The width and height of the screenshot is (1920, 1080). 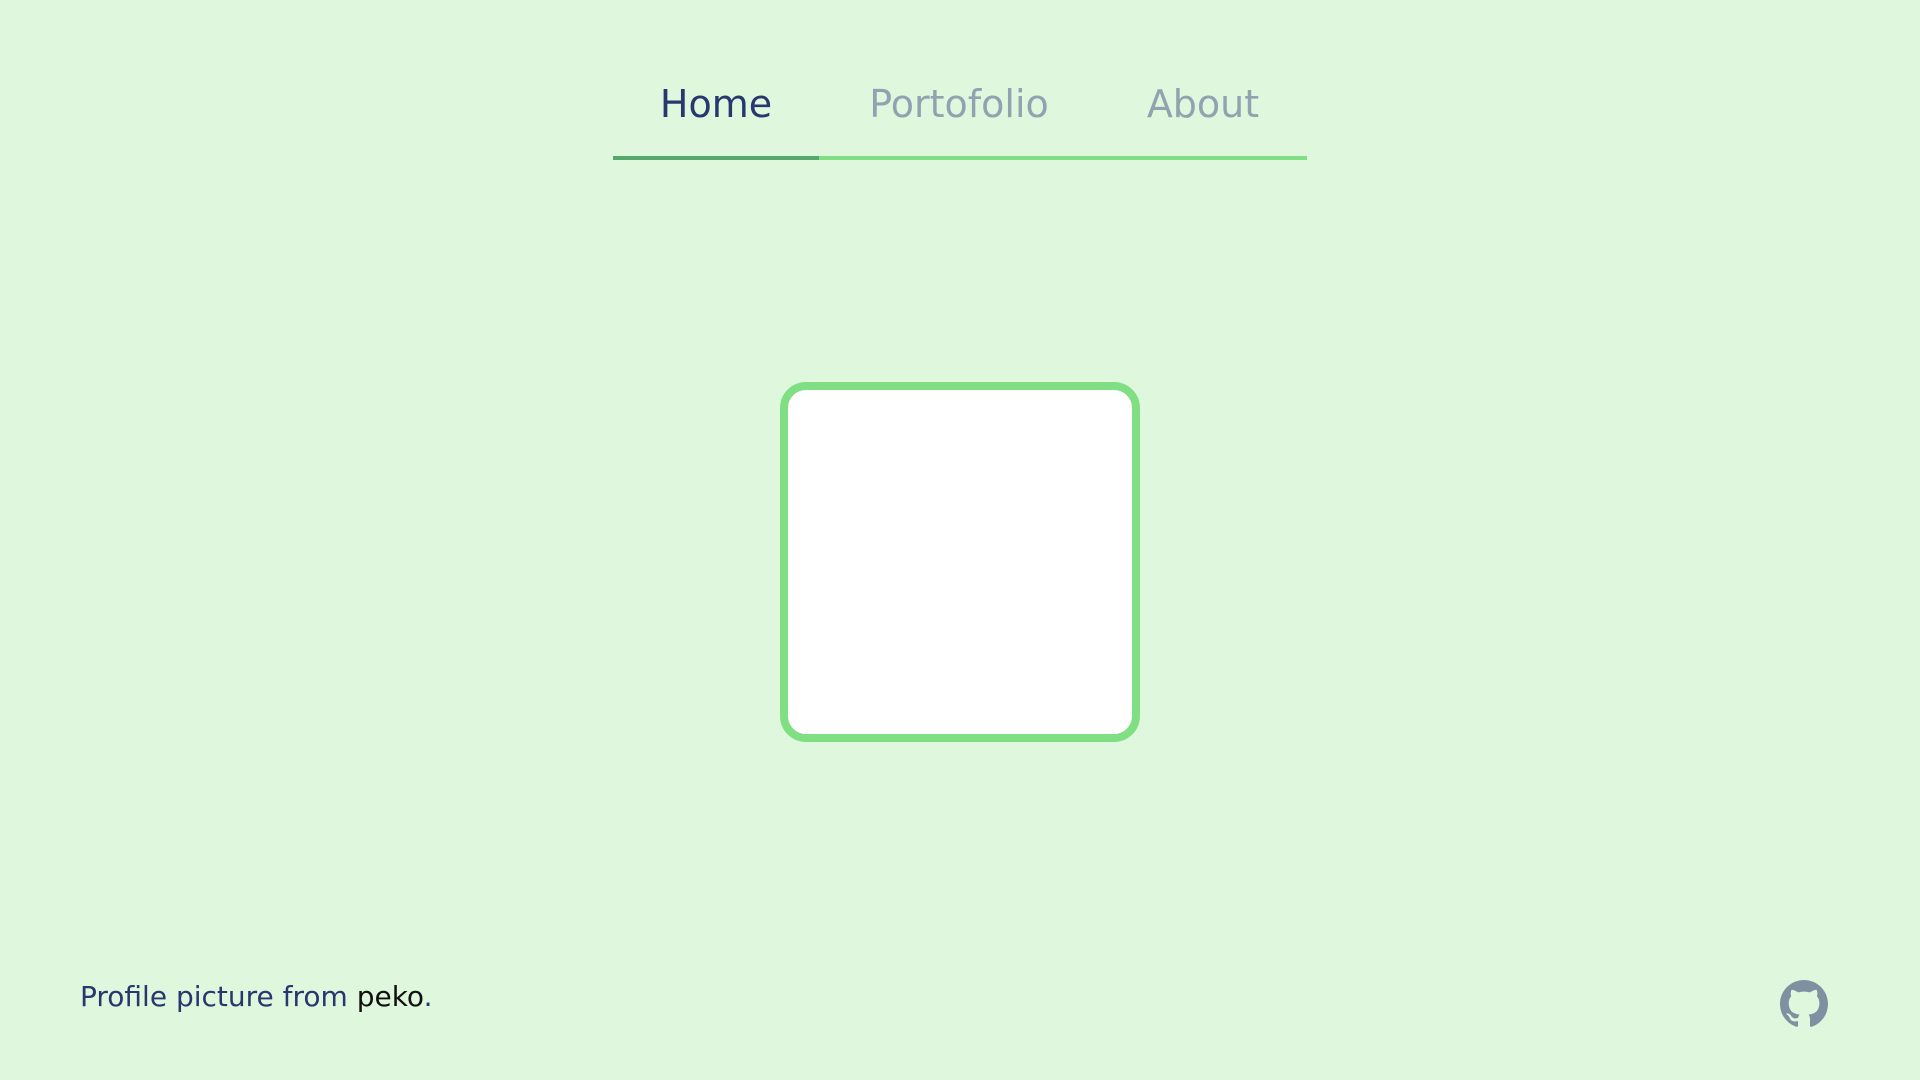 I want to click on tab-portfolio-label: Portofolio, so click(x=959, y=104).